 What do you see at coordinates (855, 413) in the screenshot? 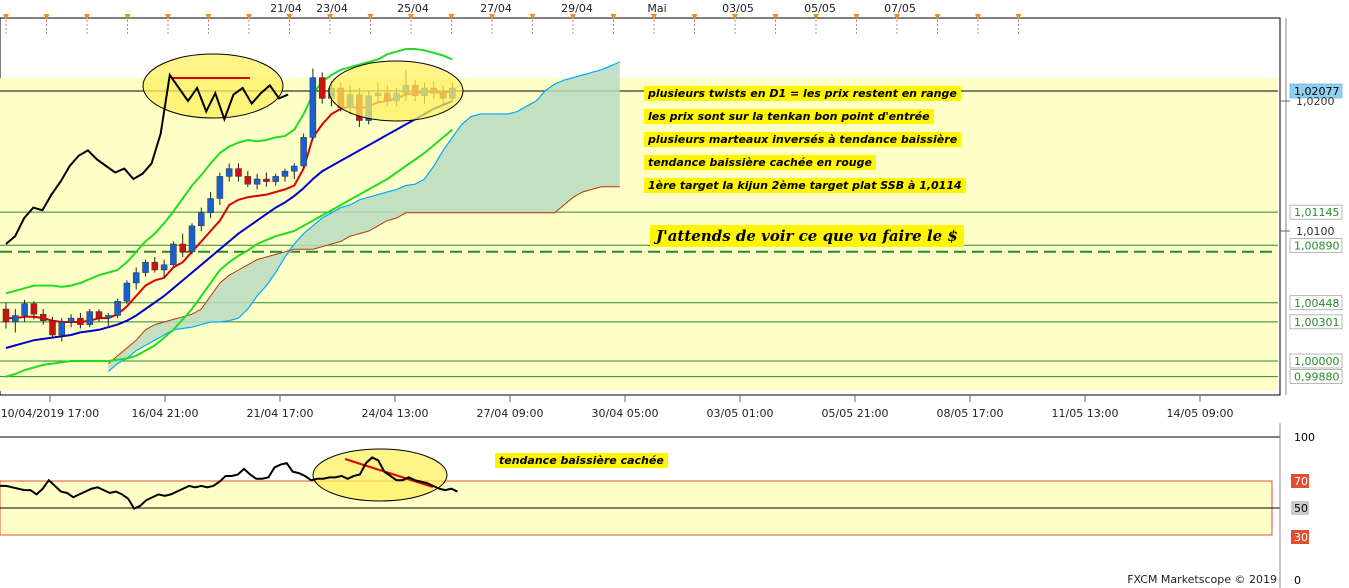
I see `bottom-date-label: 05/05 21:00` at bounding box center [855, 413].